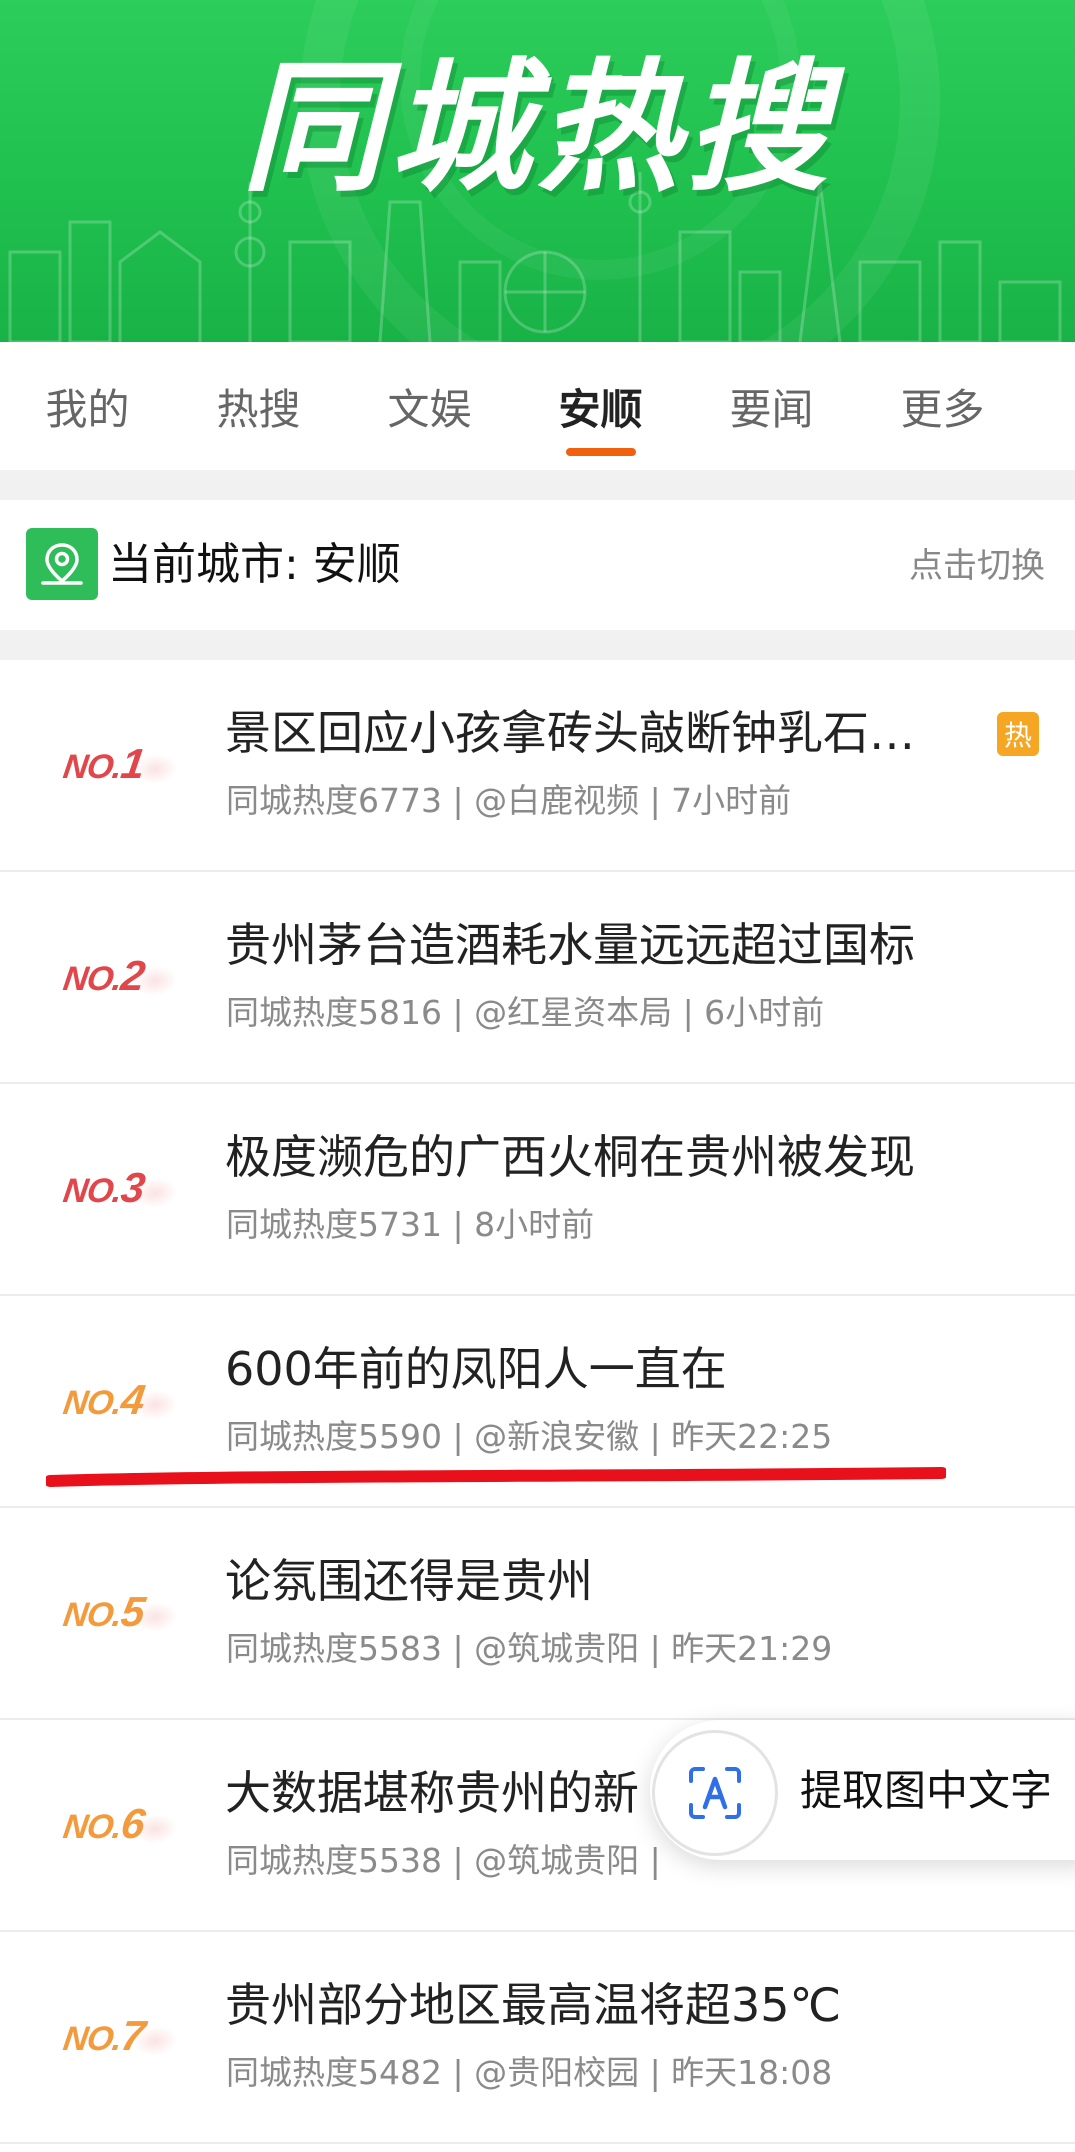  Describe the element at coordinates (104, 1611) in the screenshot. I see `rank-label: NO.5` at that location.